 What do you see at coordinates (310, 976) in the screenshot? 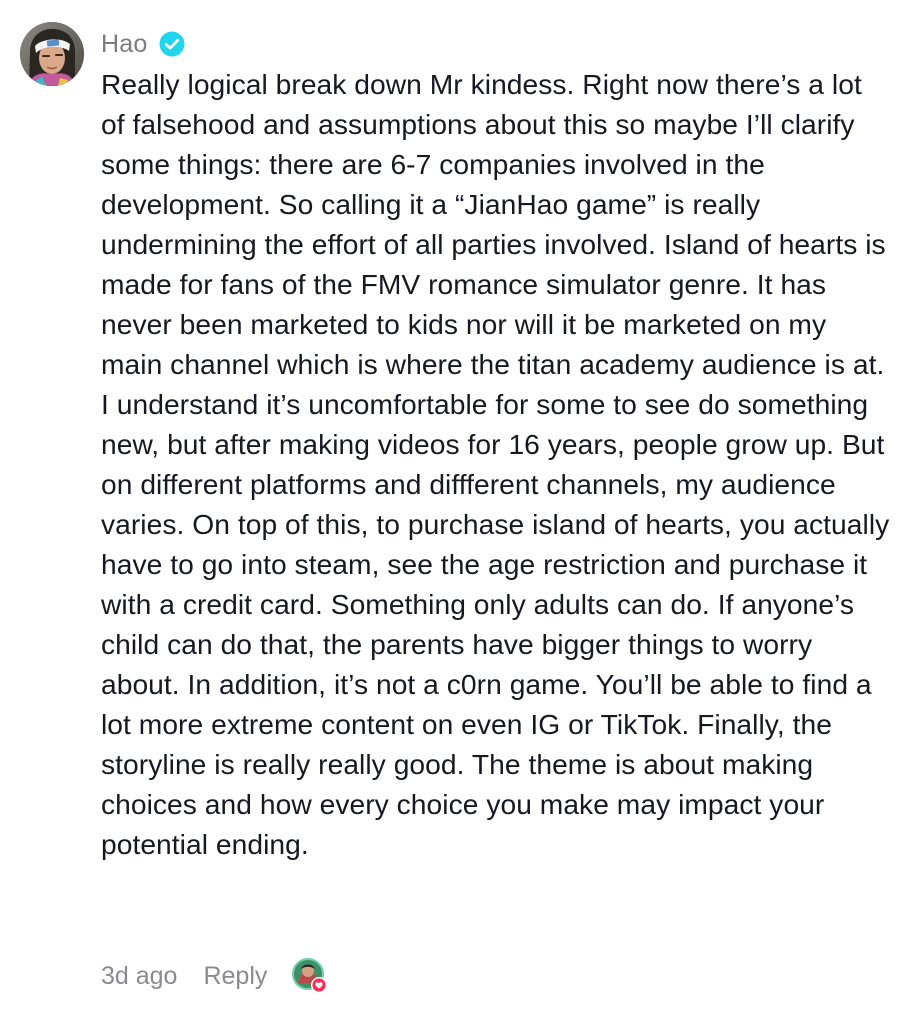
I see `creator-liked-heart-icon` at bounding box center [310, 976].